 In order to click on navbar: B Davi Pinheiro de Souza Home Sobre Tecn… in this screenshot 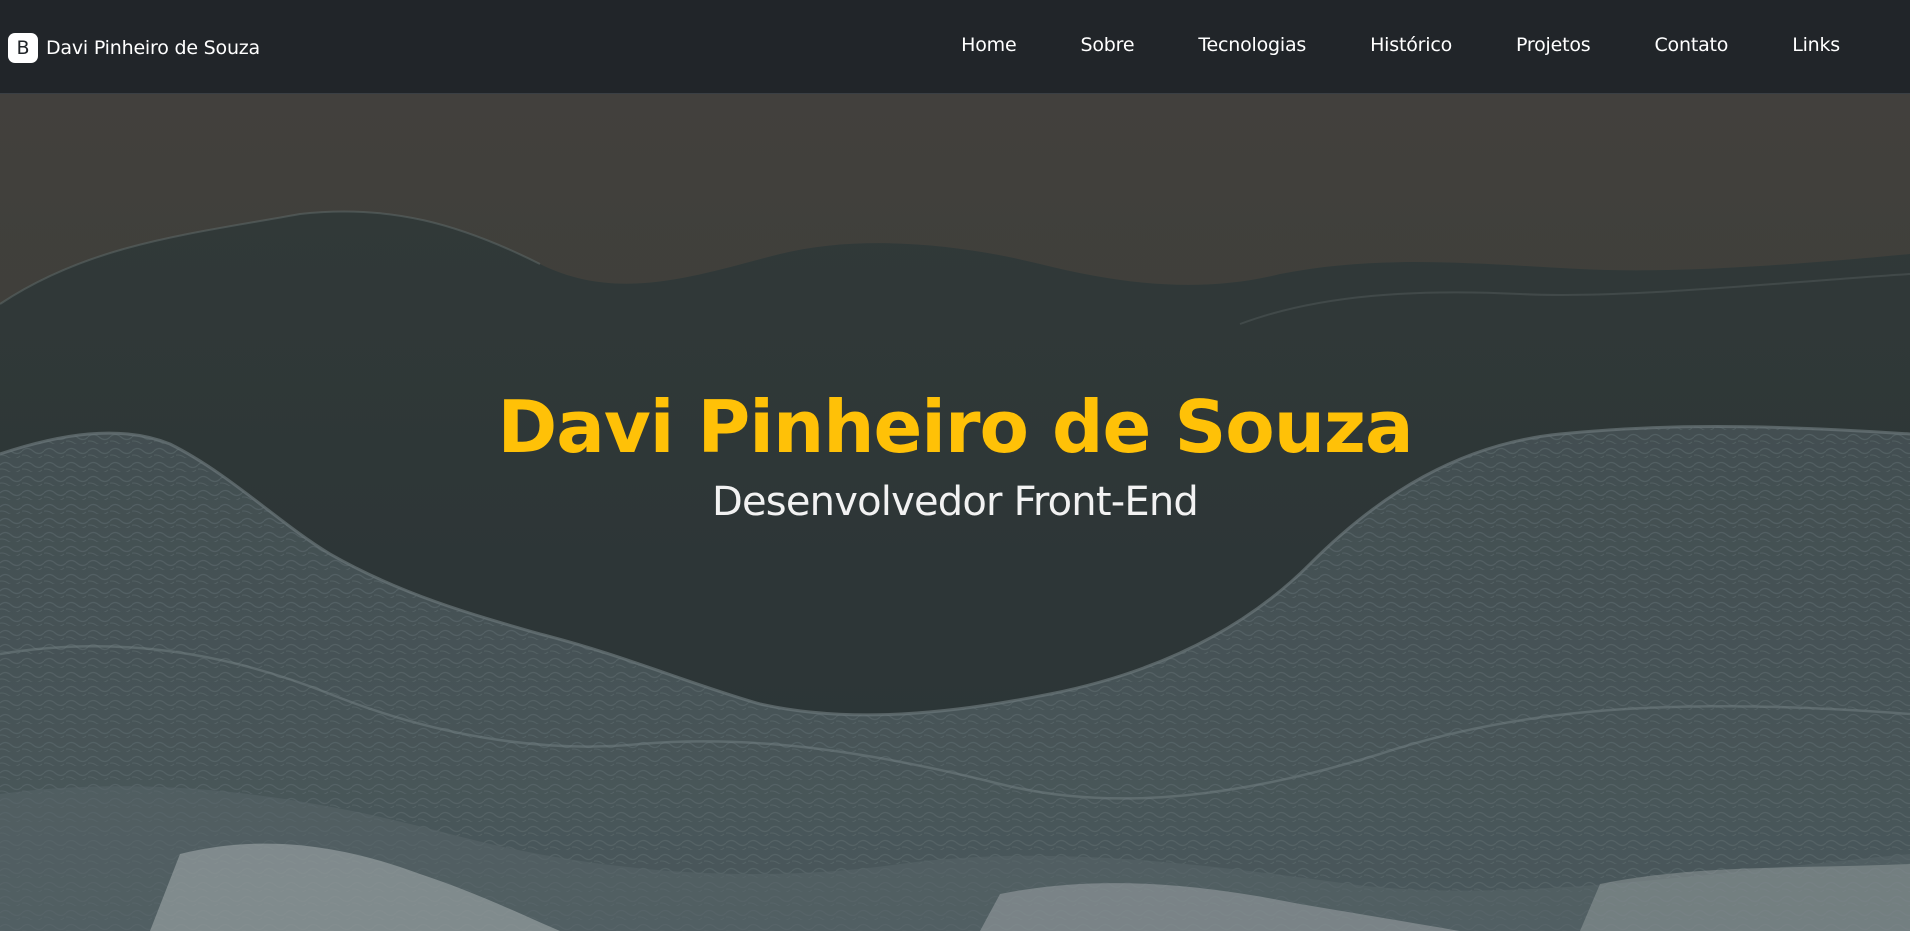, I will do `click(955, 47)`.